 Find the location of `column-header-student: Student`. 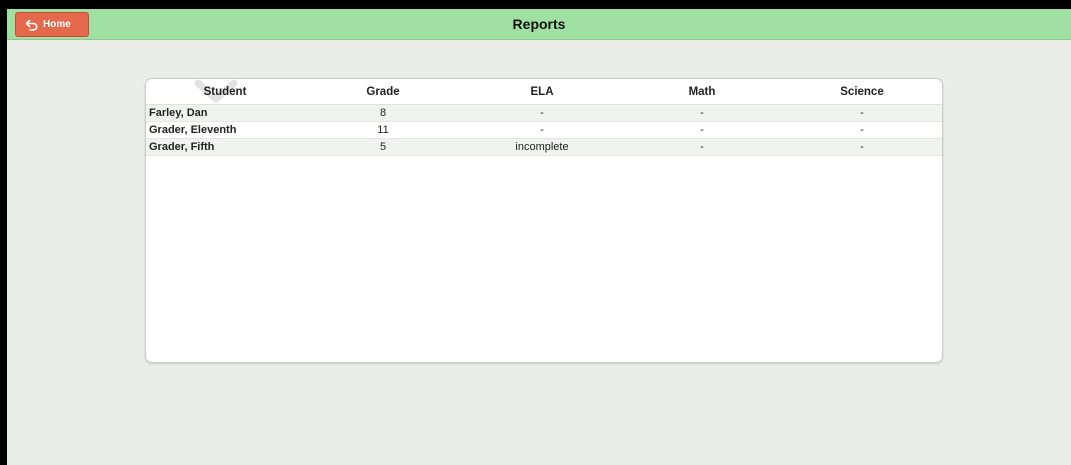

column-header-student: Student is located at coordinates (225, 92).